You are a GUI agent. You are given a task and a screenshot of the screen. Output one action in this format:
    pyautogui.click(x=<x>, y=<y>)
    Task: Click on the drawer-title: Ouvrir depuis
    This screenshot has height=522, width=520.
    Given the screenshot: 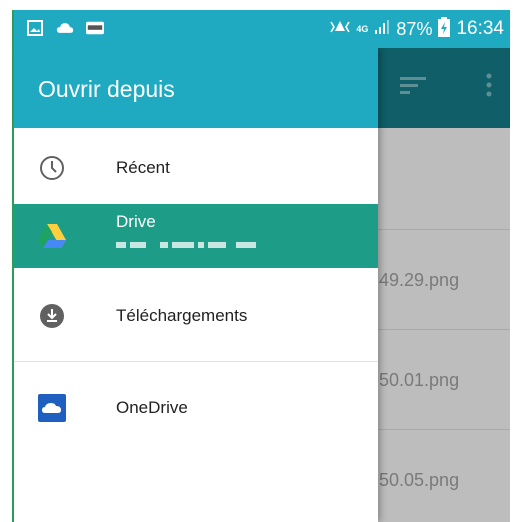 What is the action you would take?
    pyautogui.click(x=196, y=88)
    